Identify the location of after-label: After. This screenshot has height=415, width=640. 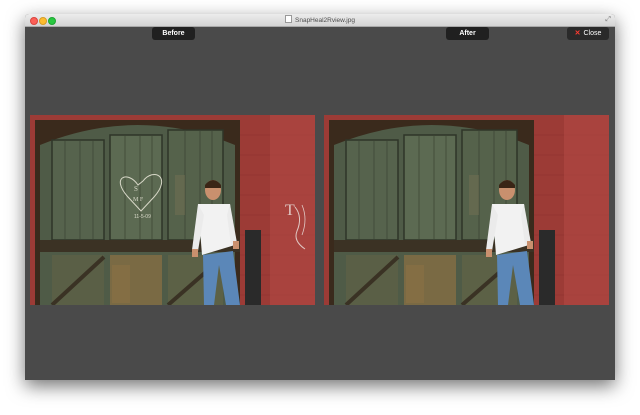
(467, 33).